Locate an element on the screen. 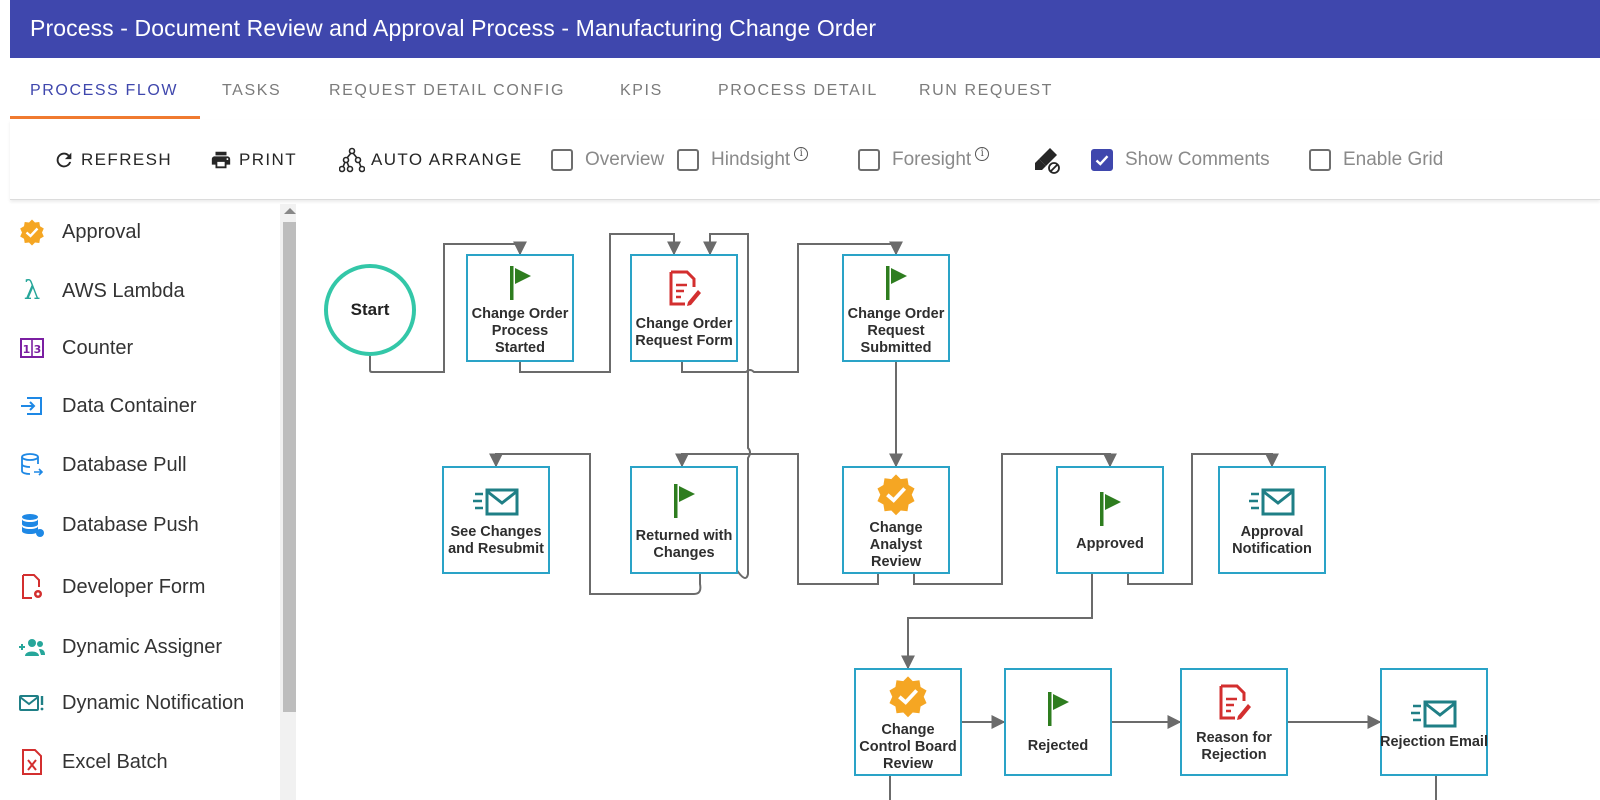 This screenshot has width=1600, height=800. tab-process-flow: PROCESS FLOW is located at coordinates (104, 91).